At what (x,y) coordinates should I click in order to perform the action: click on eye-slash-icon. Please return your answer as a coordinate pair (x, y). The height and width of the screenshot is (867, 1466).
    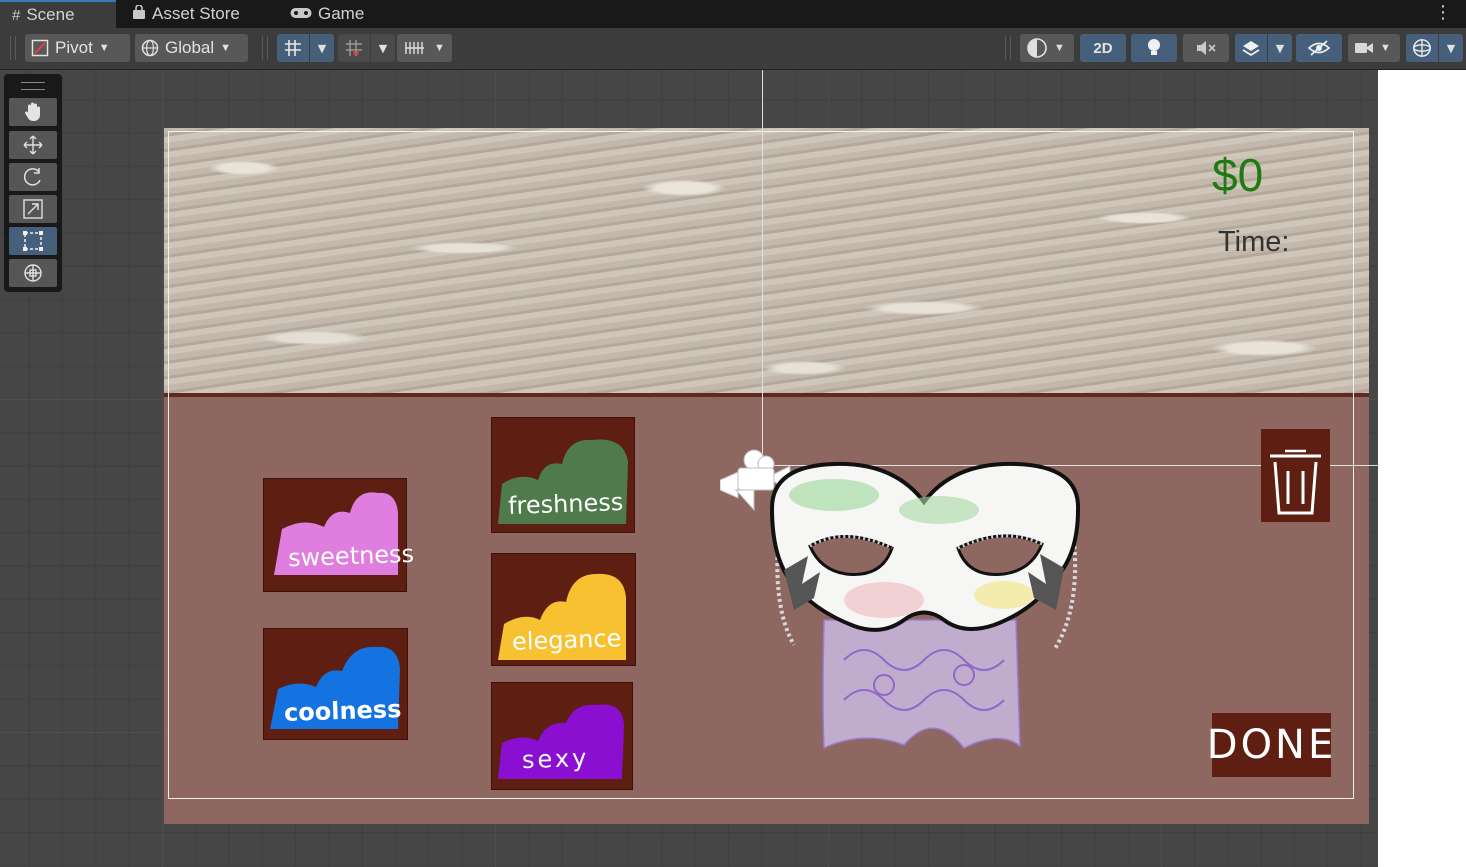
    Looking at the image, I should click on (1319, 48).